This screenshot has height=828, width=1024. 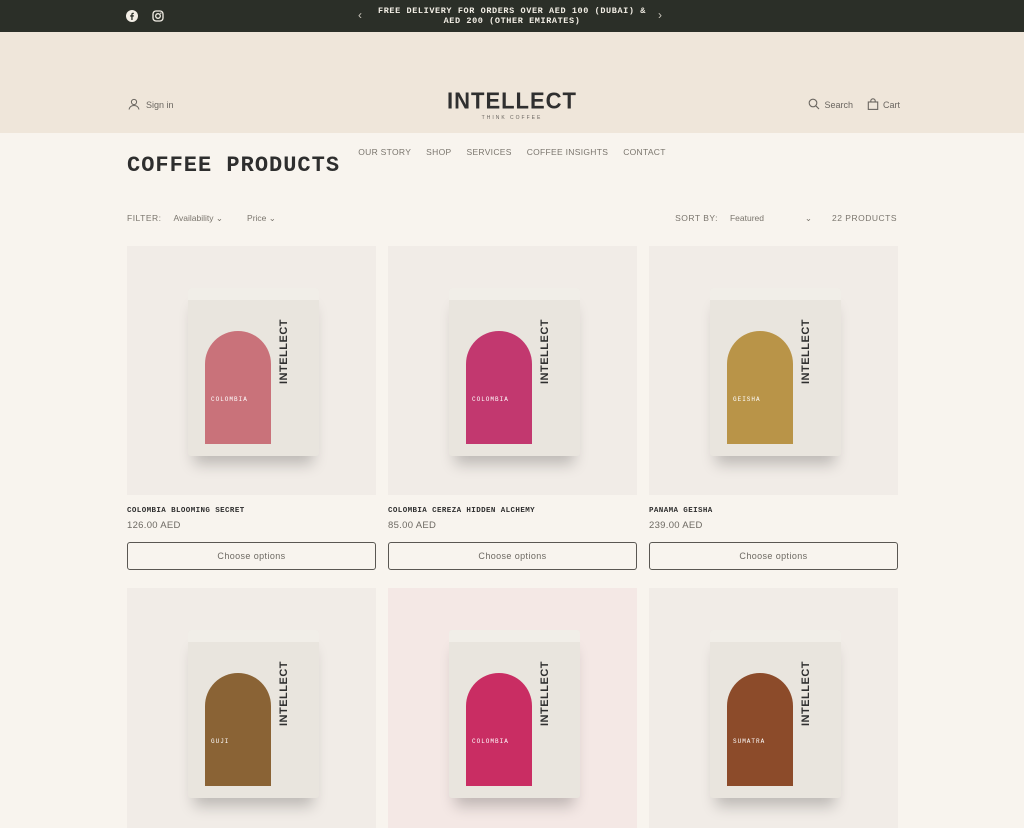 What do you see at coordinates (854, 105) in the screenshot?
I see `header-utilities: Search Cart` at bounding box center [854, 105].